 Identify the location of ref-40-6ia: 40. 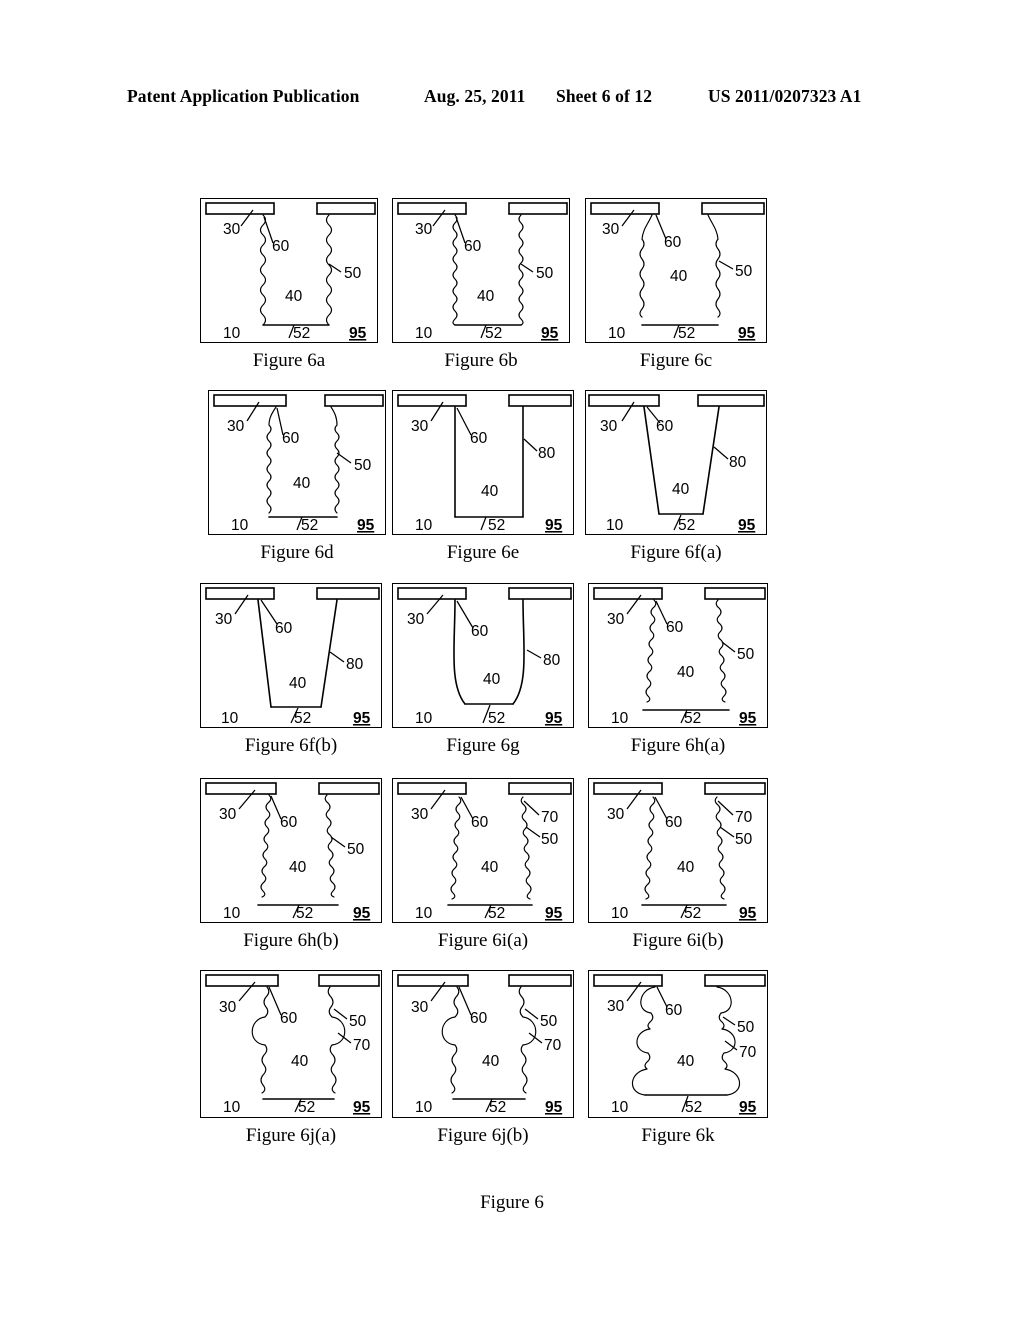
(490, 867).